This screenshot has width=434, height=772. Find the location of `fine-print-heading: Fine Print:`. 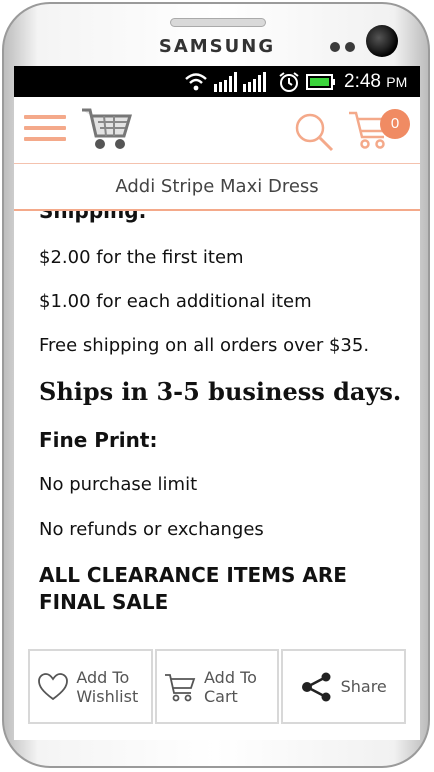

fine-print-heading: Fine Print: is located at coordinates (98, 440).